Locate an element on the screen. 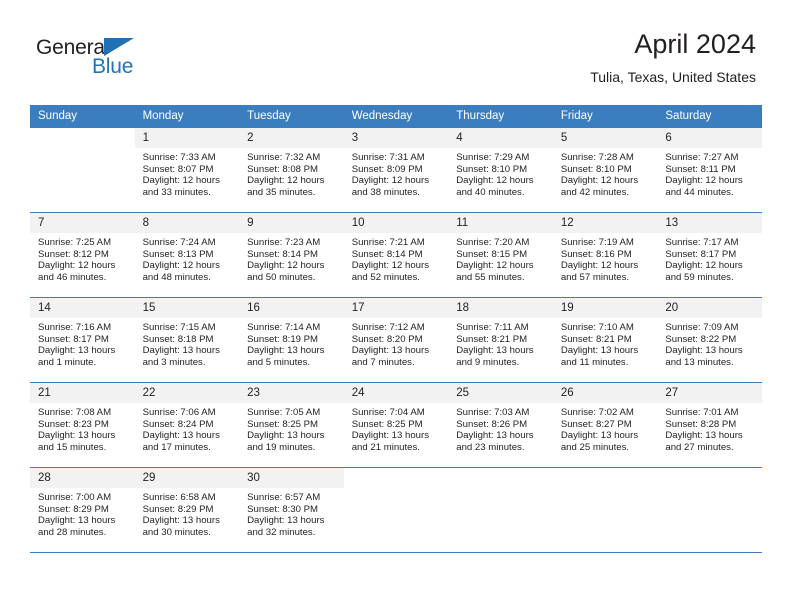 This screenshot has height=612, width=792. sunrise-time: Sunrise: 6:57 AM is located at coordinates (284, 497).